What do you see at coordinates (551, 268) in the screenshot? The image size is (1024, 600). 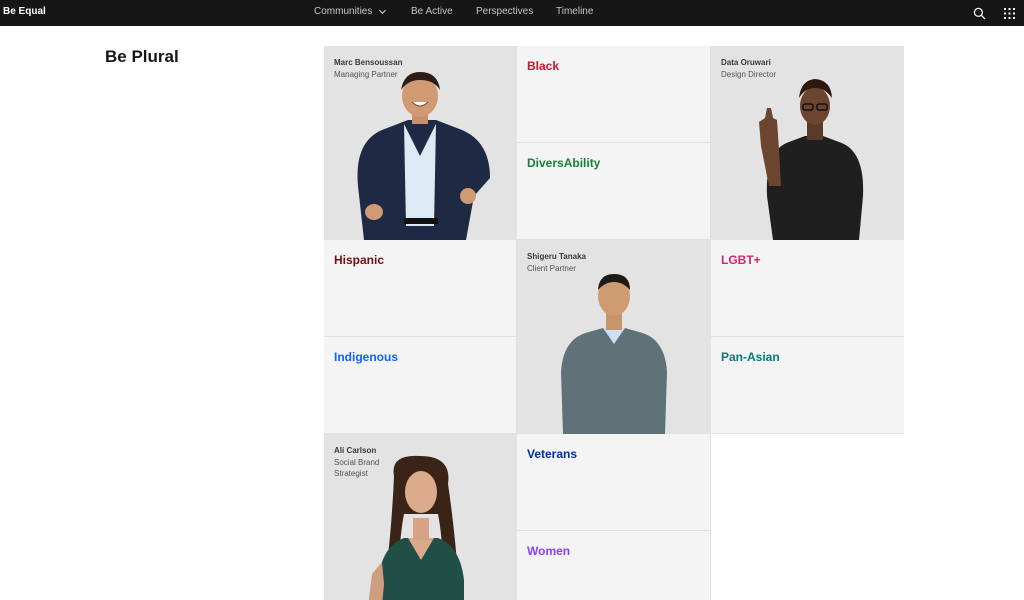 I see `person-role: Client Partner` at bounding box center [551, 268].